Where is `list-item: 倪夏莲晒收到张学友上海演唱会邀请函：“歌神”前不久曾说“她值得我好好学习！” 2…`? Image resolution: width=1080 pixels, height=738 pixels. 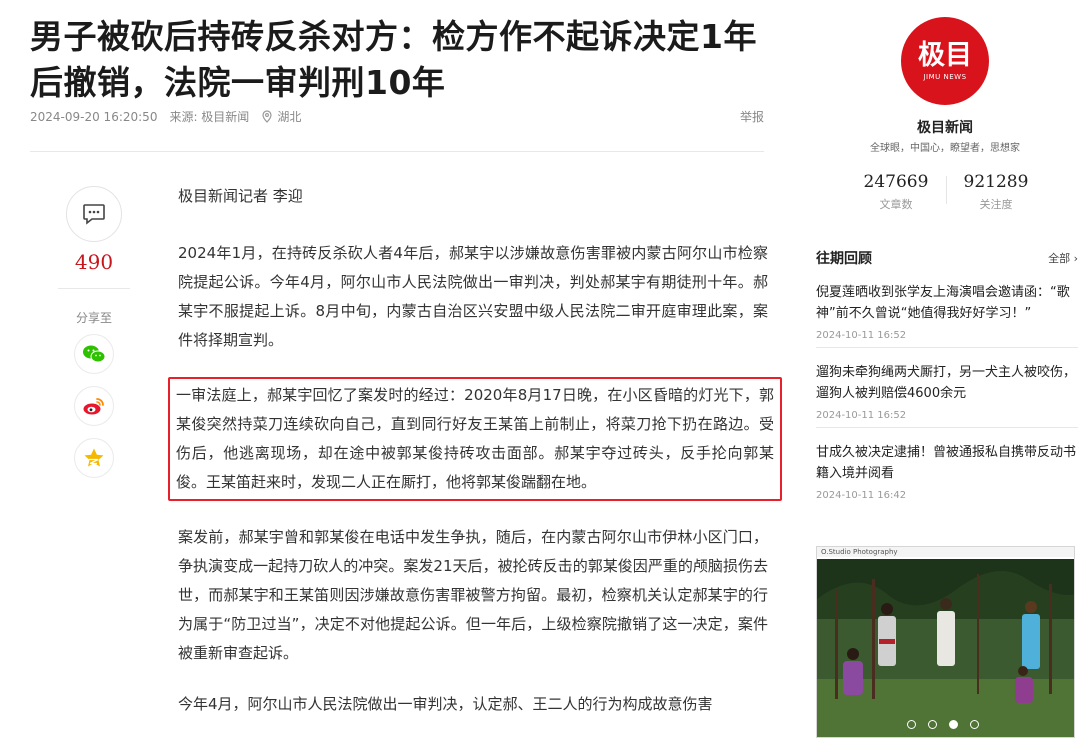 list-item: 倪夏莲晒收到张学友上海演唱会邀请函：“歌神”前不久曾说“她值得我好好学习！” 2… is located at coordinates (947, 315).